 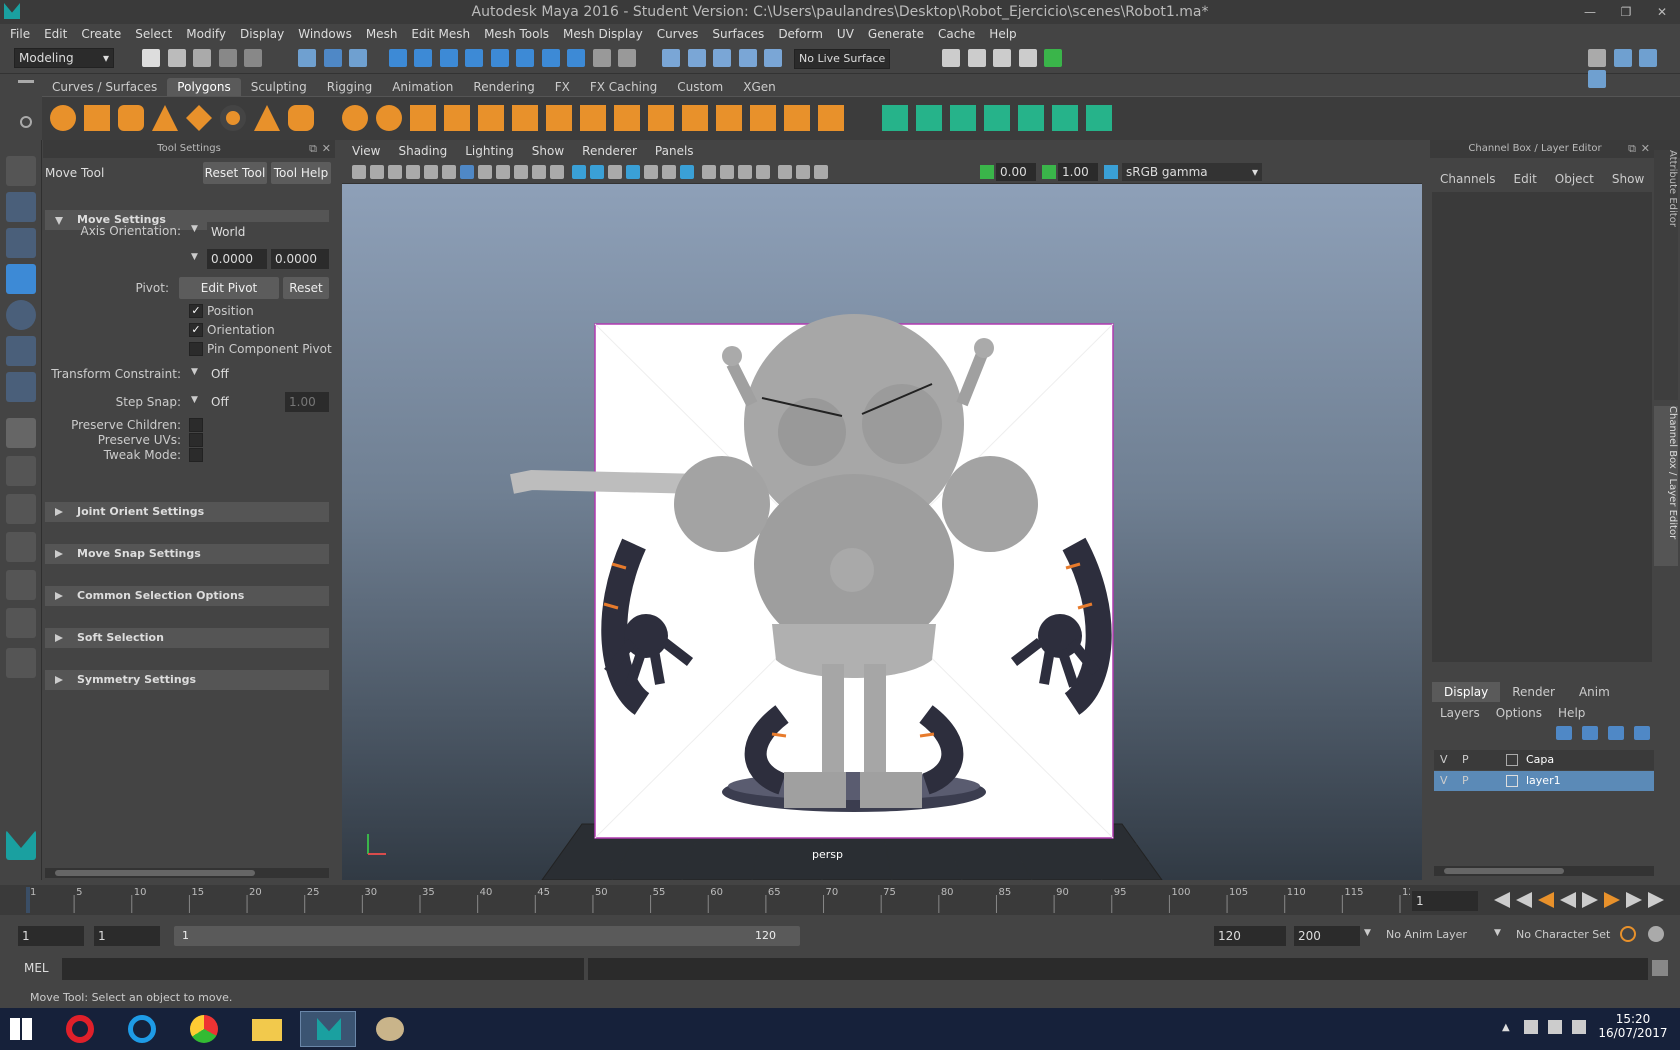 I want to click on auto-key-icon, so click(x=1628, y=934).